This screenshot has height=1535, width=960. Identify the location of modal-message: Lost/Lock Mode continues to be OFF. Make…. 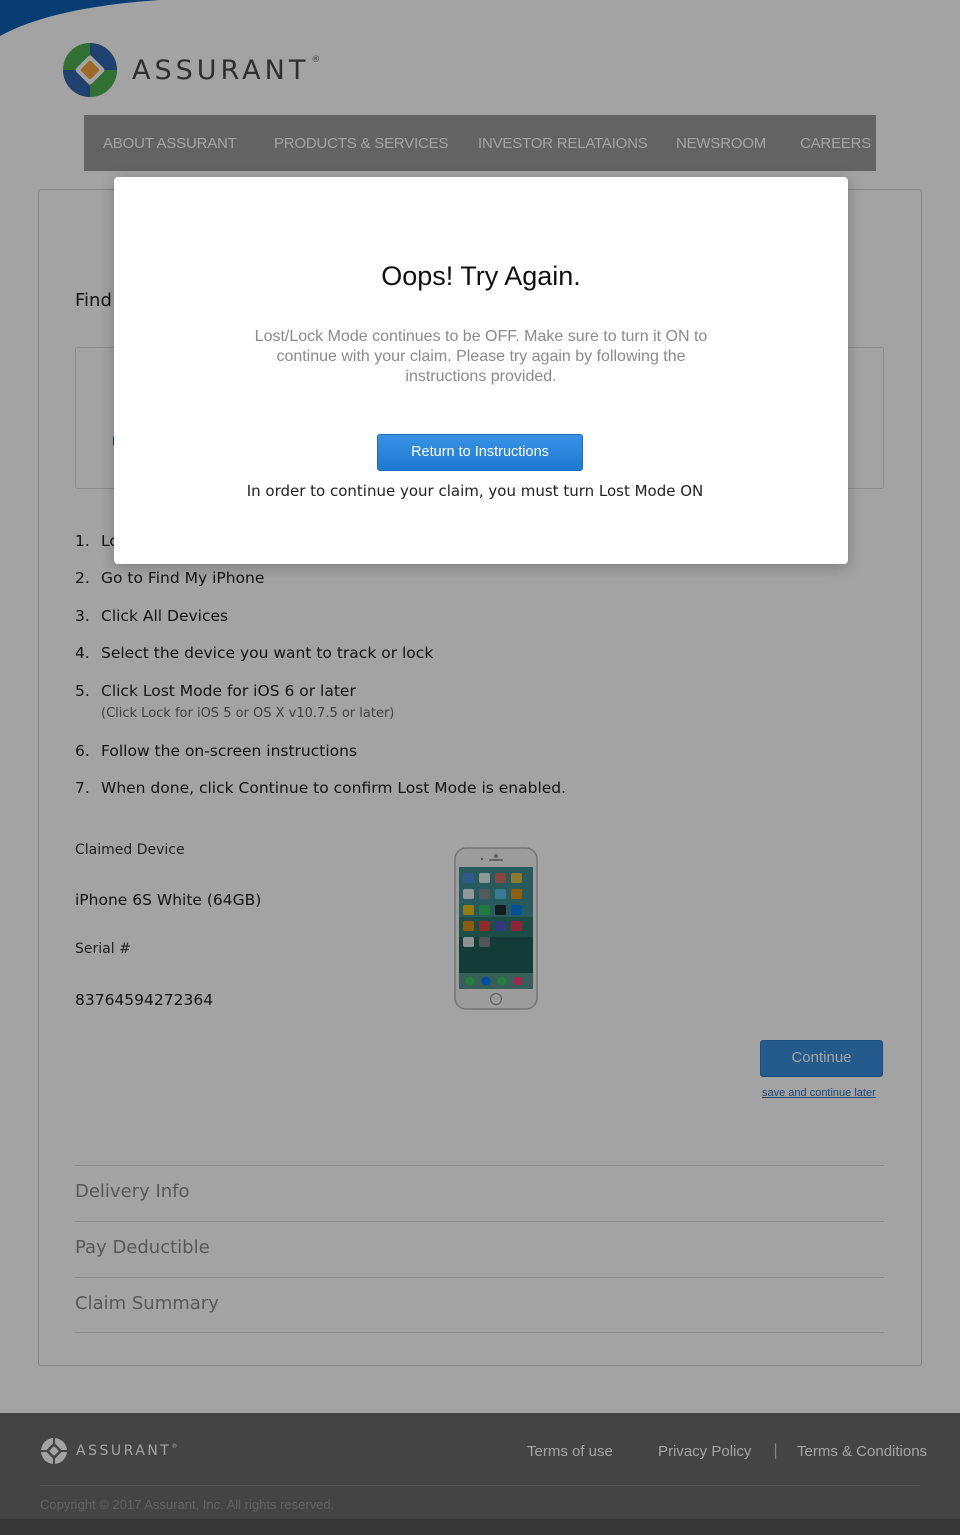
(481, 356).